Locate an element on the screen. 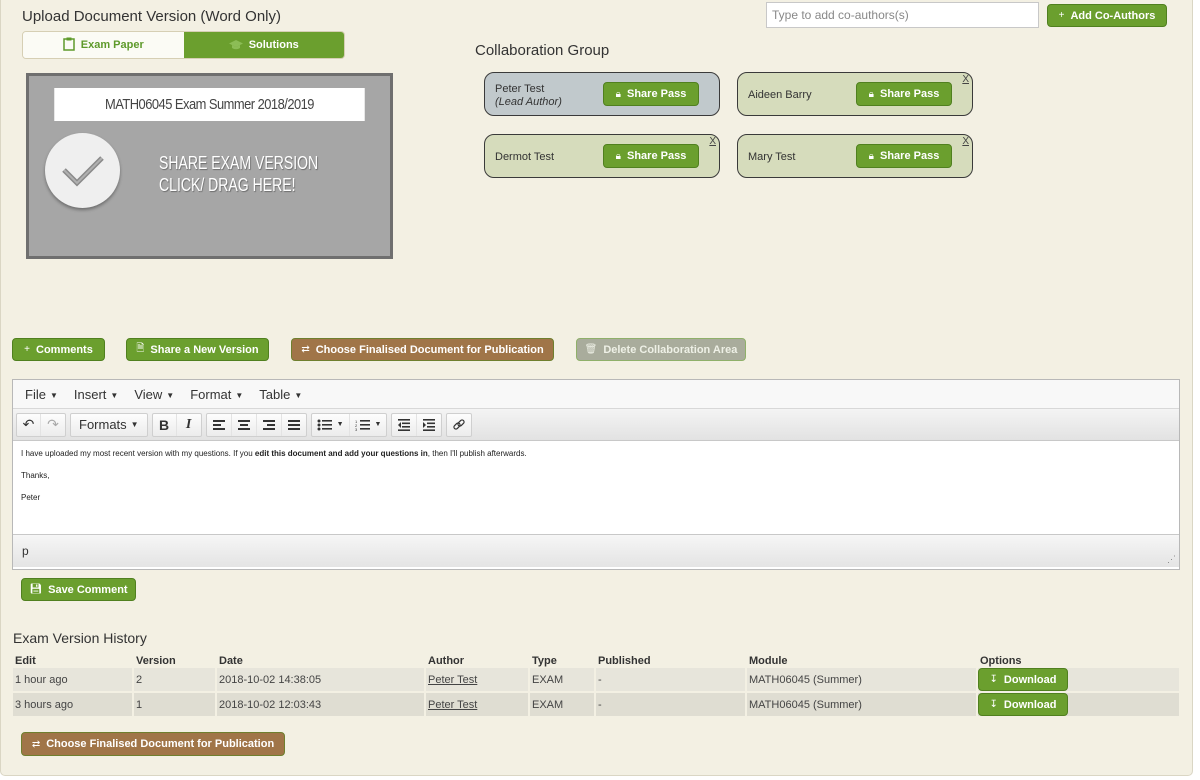  editor-toolbar: ↶ ↷ Formats ▼ B I ▼ 1 2 3 ▼ is located at coordinates (596, 425).